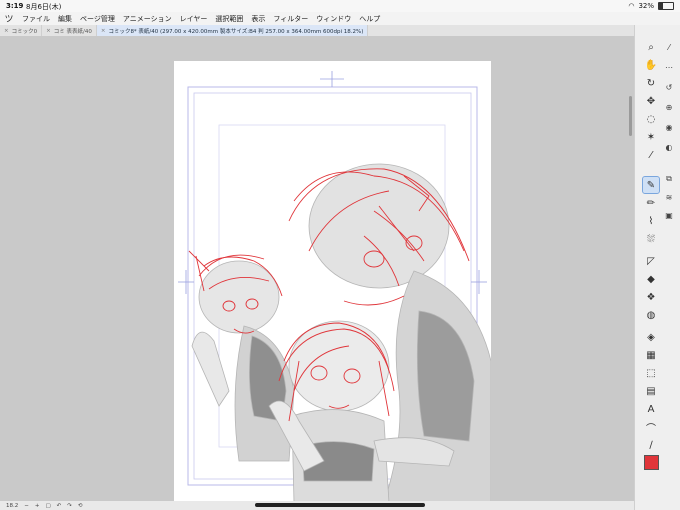 The image size is (680, 510). I want to click on menu-layer: レイヤー, so click(194, 19).